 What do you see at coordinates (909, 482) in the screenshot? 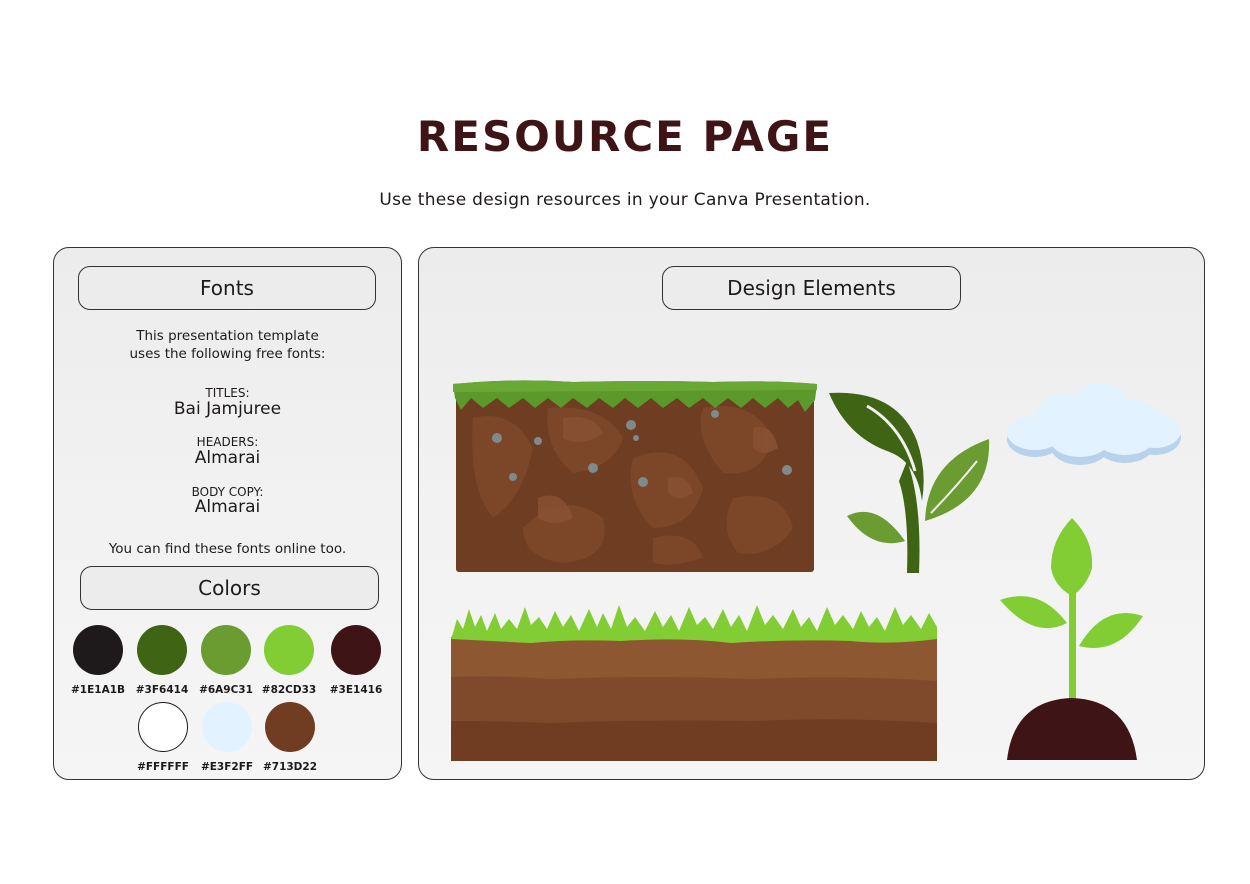
I see `dark-green-sprout-graphic` at bounding box center [909, 482].